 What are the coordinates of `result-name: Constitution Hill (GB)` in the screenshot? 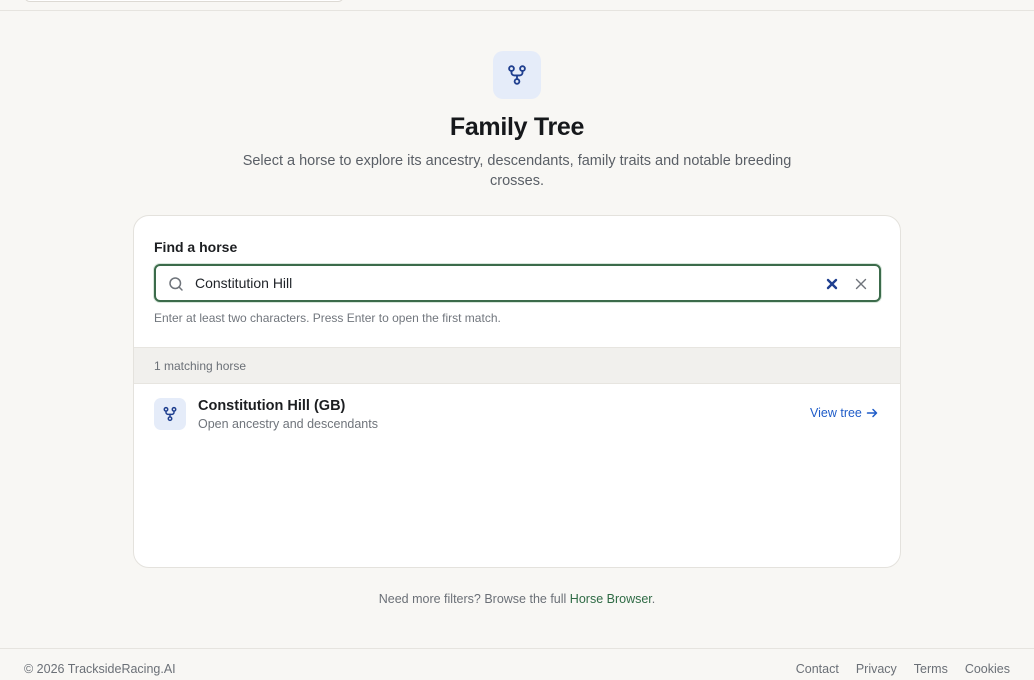 It's located at (272, 406).